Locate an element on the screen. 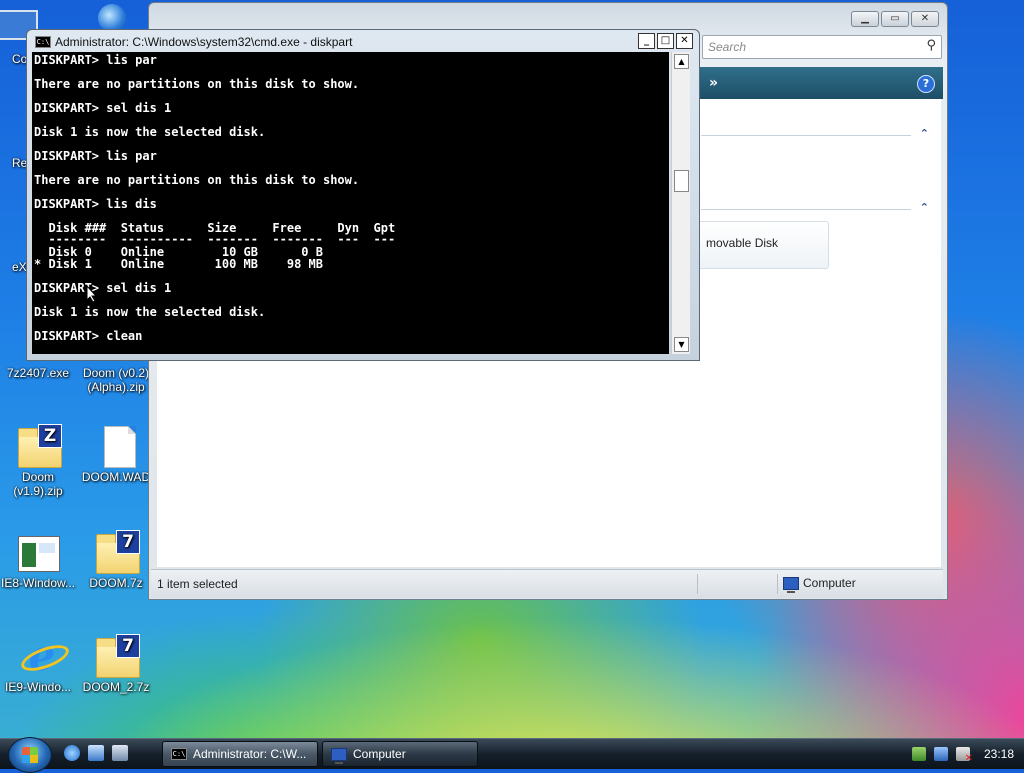 This screenshot has height=773, width=1024. maximize-button: □ is located at coordinates (665, 41).